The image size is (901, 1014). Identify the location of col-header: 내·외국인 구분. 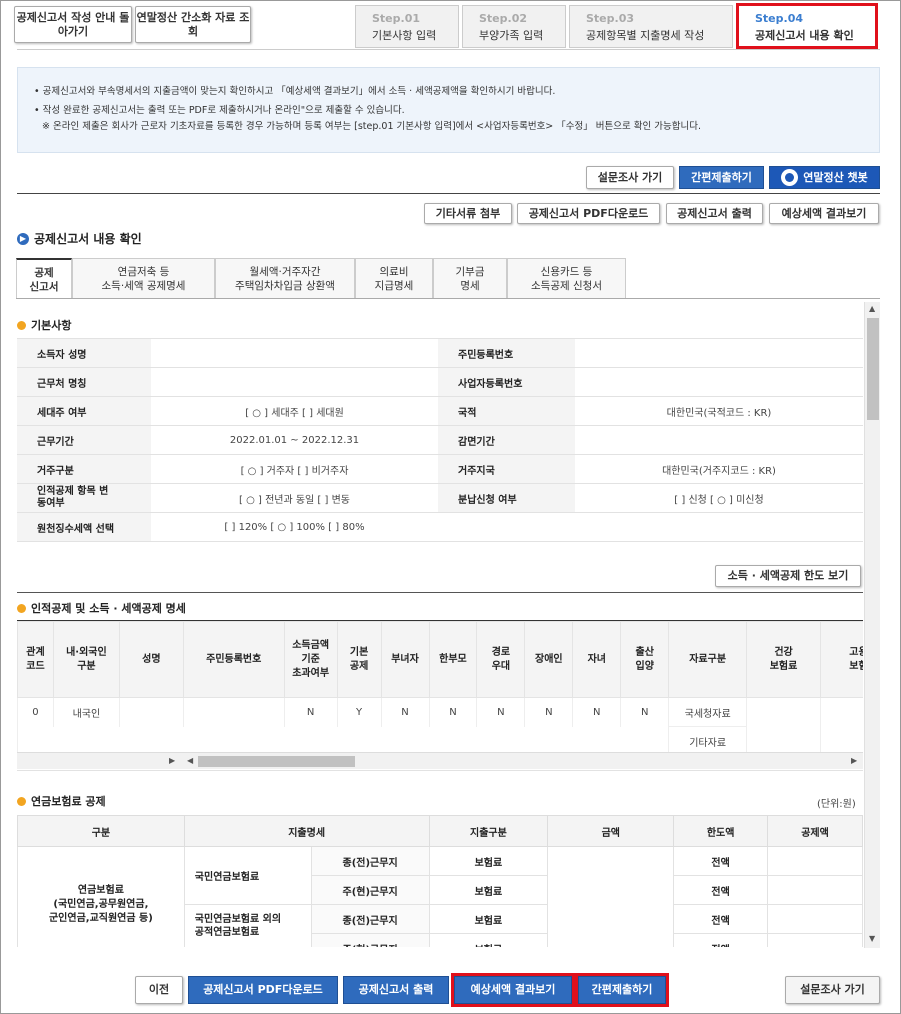
(86, 659).